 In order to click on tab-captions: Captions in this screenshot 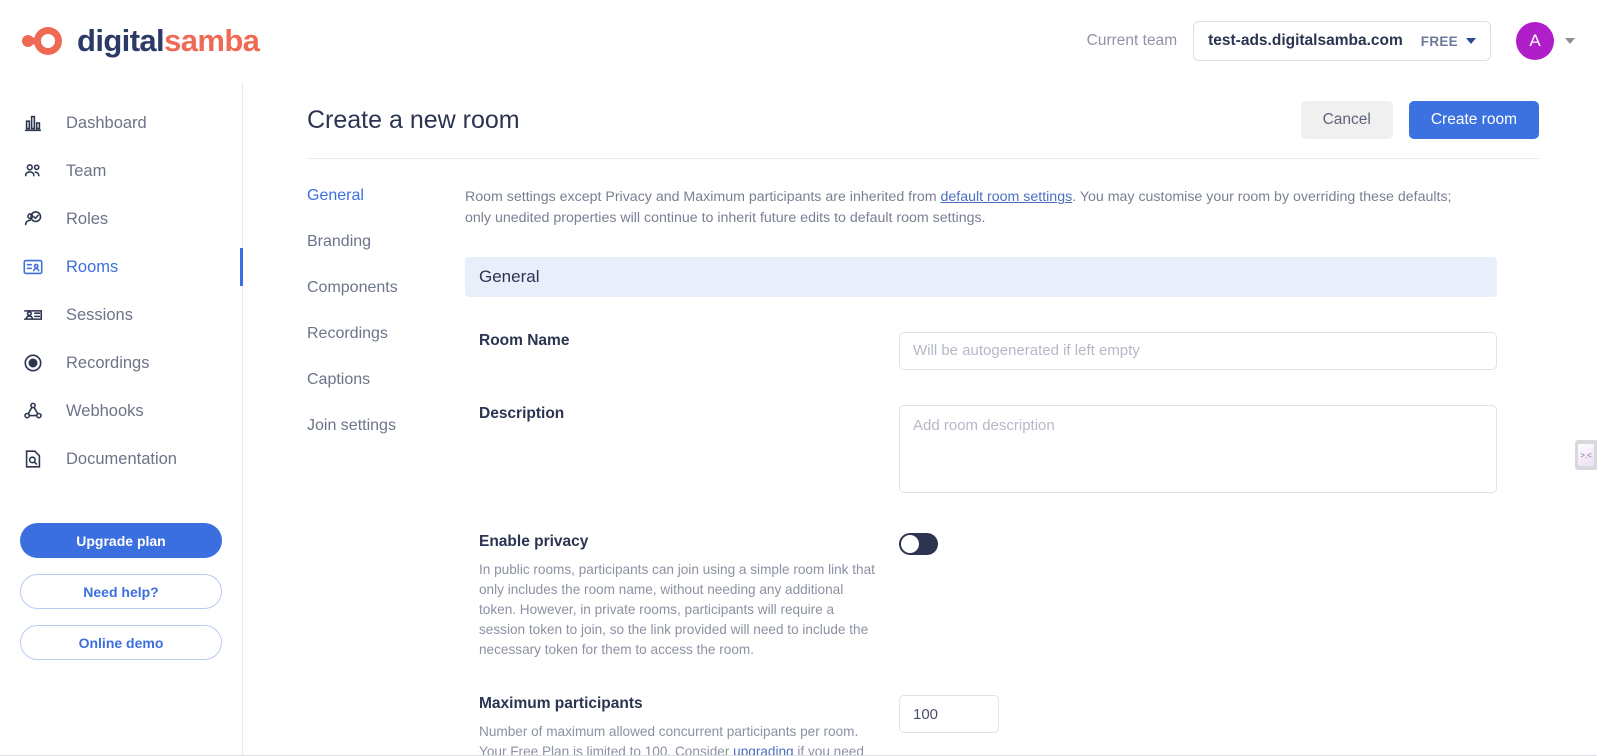, I will do `click(386, 380)`.